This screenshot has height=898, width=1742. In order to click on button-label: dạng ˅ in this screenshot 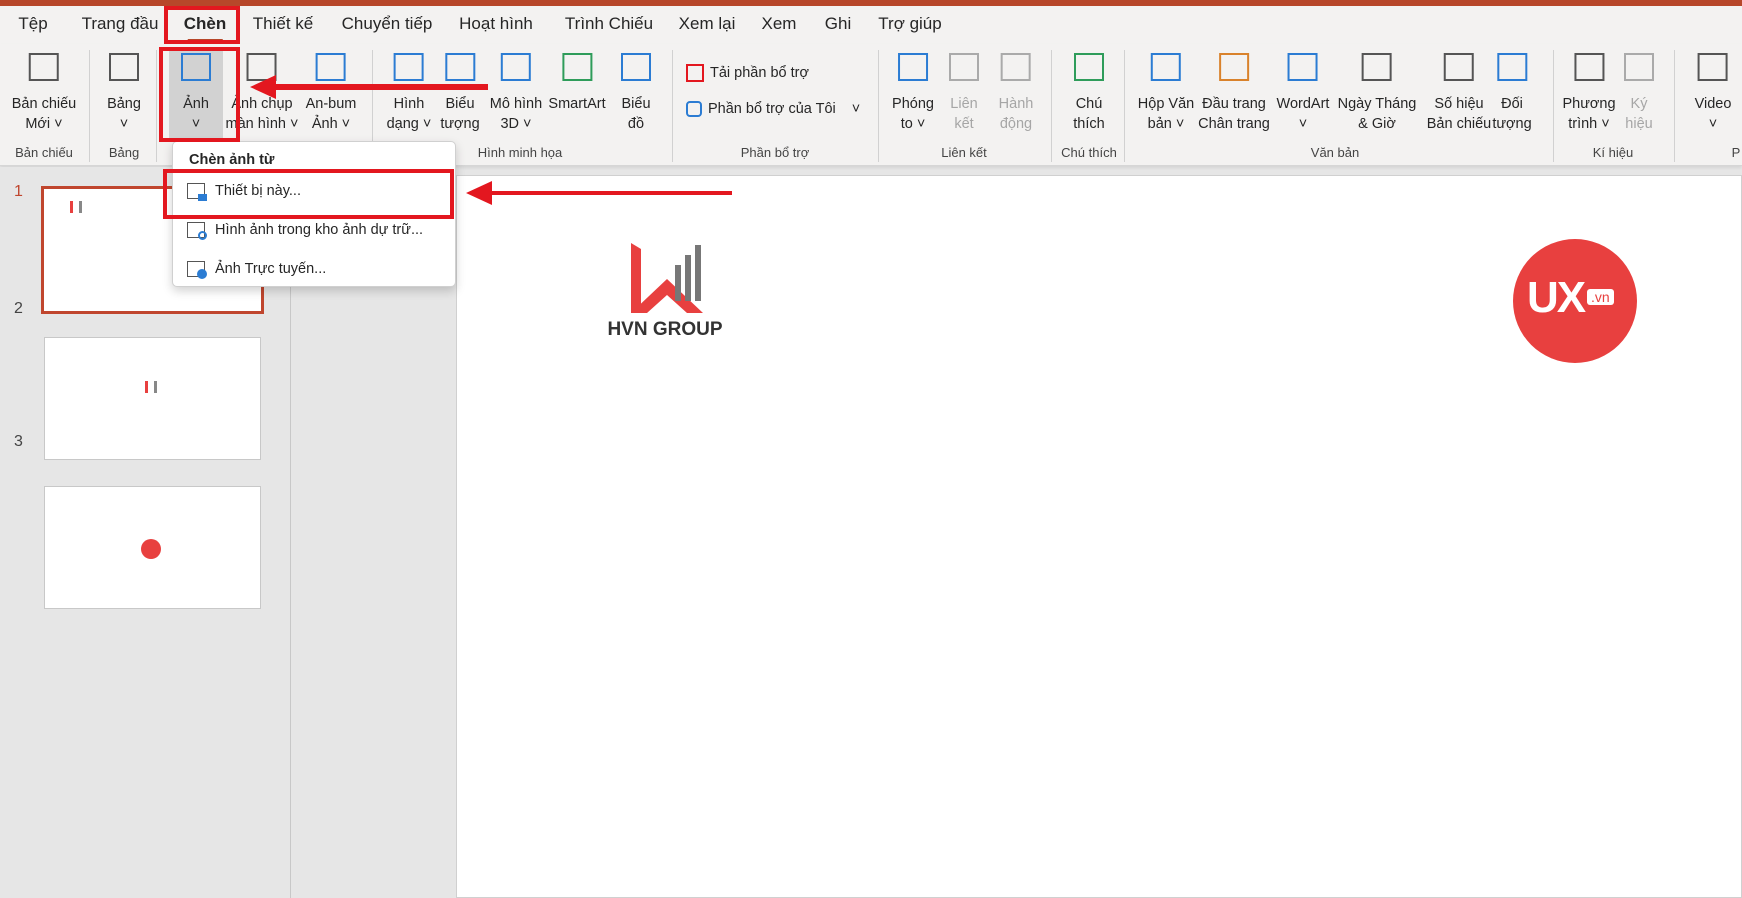, I will do `click(409, 124)`.